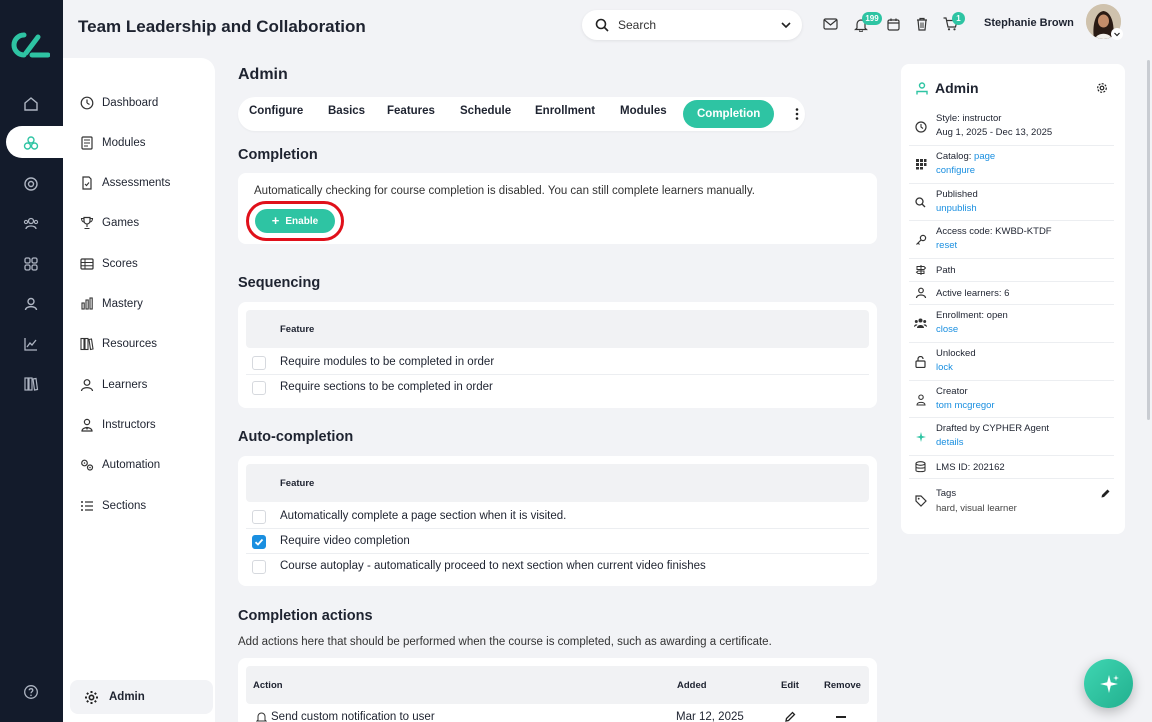 This screenshot has height=722, width=1152. What do you see at coordinates (87, 223) in the screenshot?
I see `trophy-icon` at bounding box center [87, 223].